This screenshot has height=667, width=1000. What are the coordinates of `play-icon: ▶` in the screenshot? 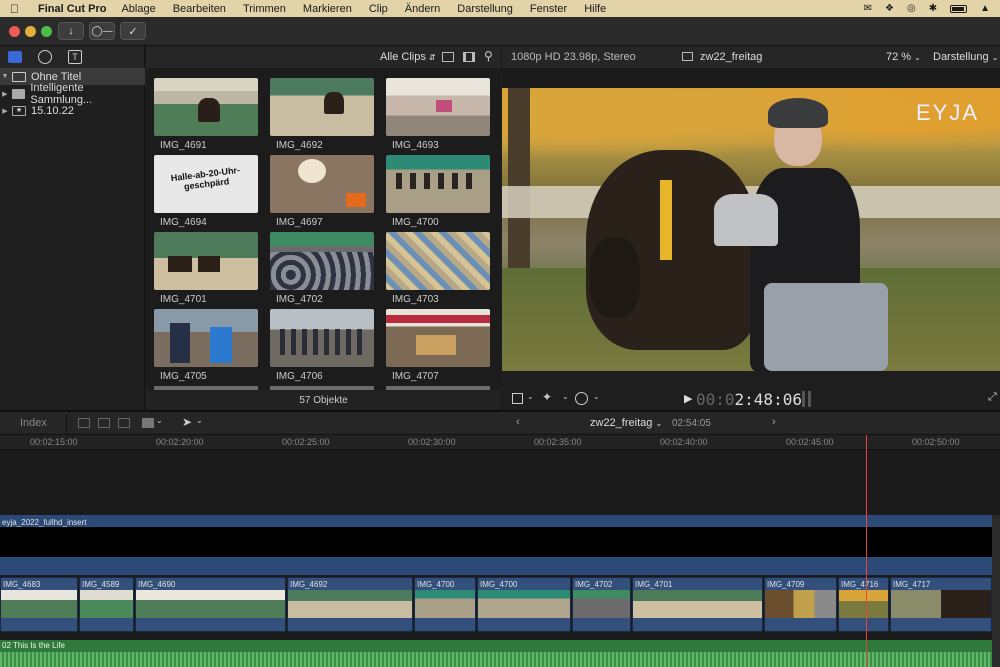 It's located at (688, 398).